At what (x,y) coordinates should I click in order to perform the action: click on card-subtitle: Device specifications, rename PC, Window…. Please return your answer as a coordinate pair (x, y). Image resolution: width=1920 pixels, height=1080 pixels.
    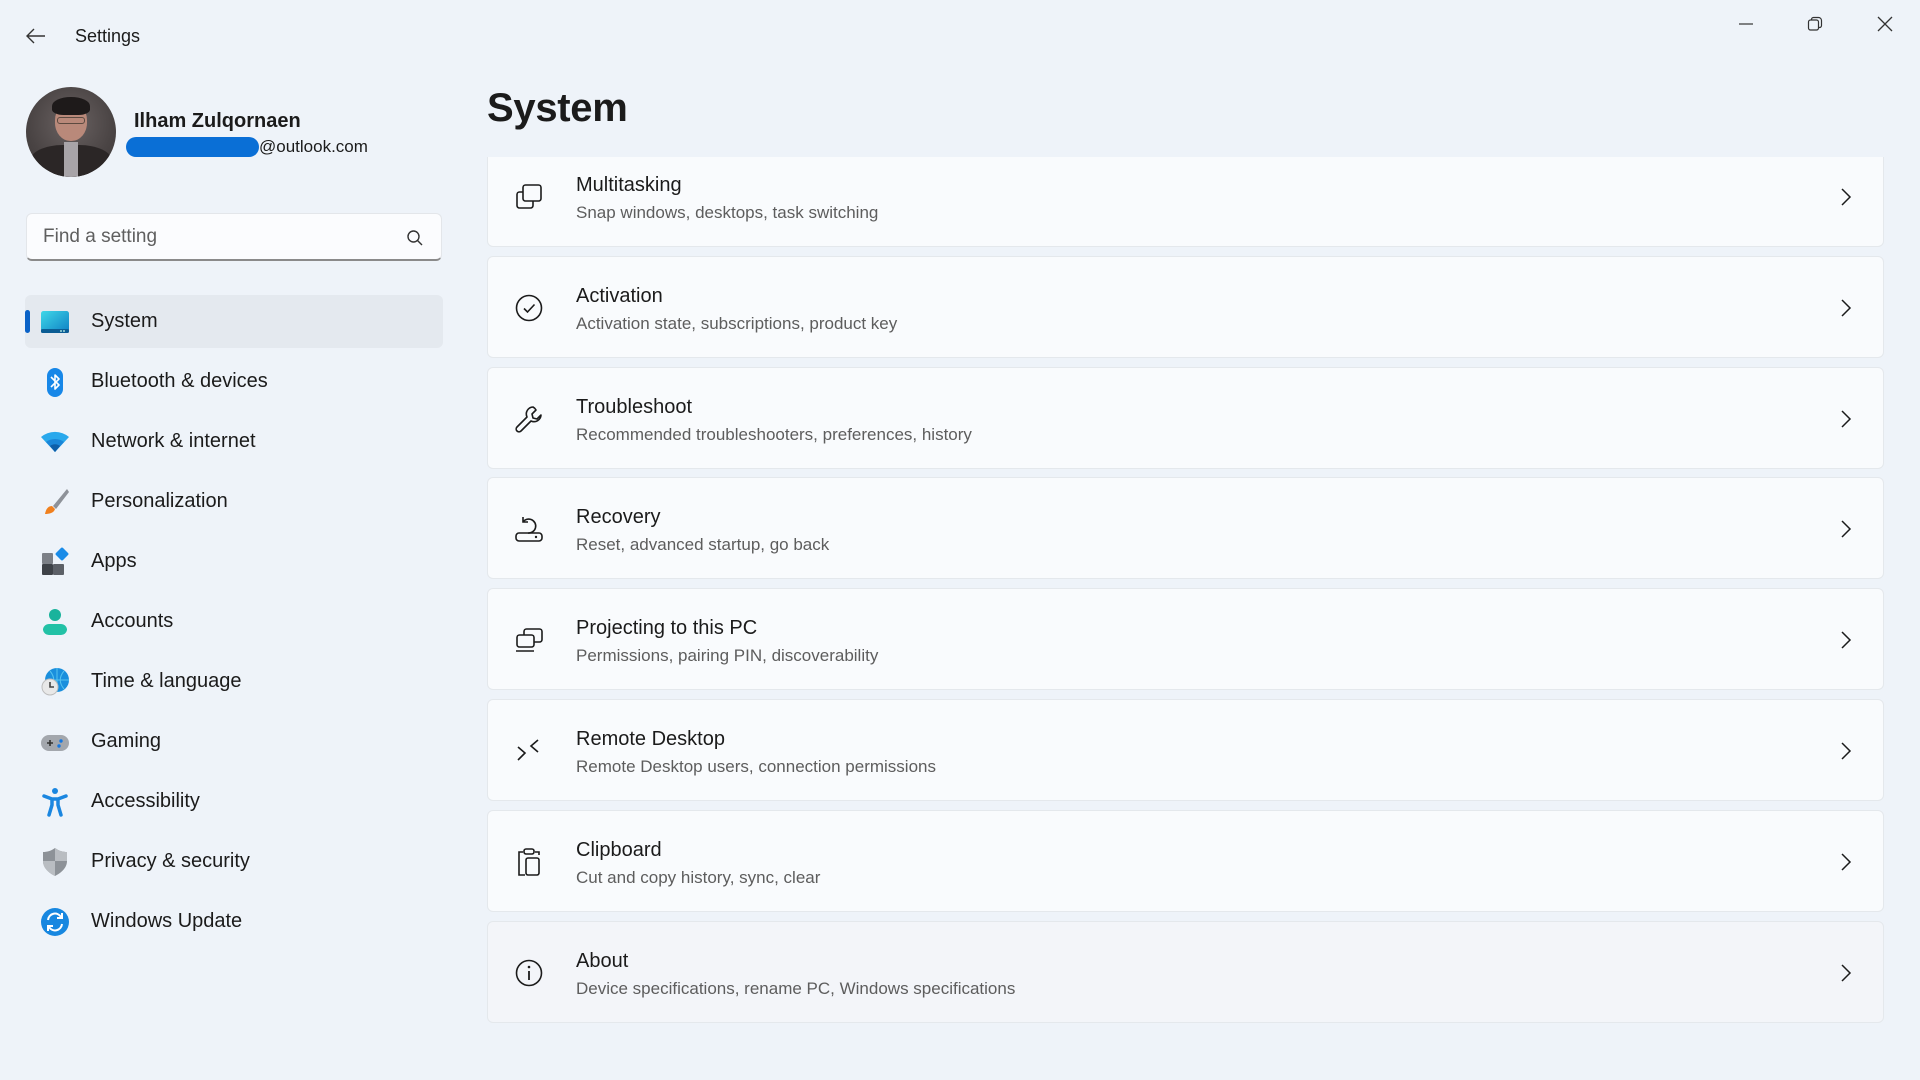
    Looking at the image, I should click on (796, 988).